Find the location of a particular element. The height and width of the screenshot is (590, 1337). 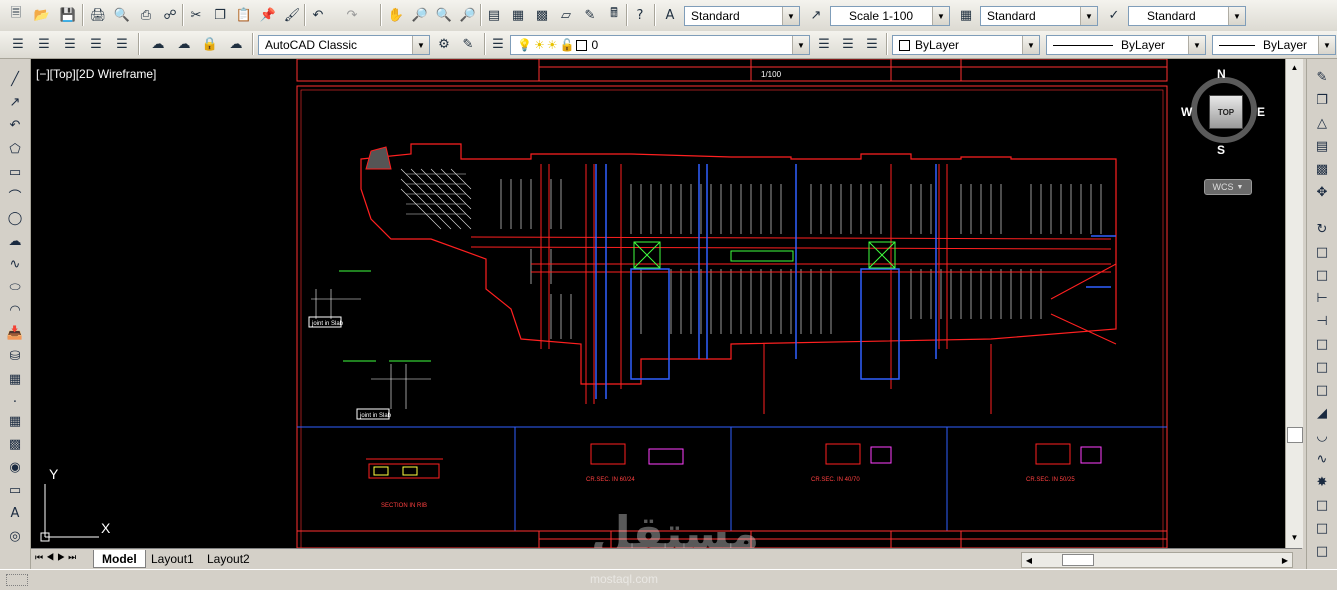

design-center-icon: ▦ is located at coordinates (518, 15).